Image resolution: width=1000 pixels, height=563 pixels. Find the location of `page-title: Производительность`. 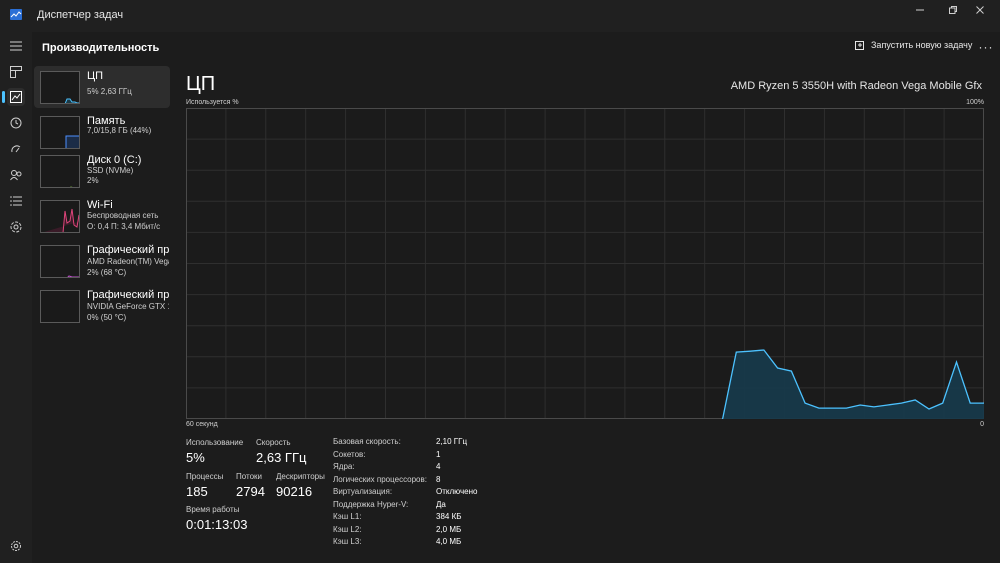

page-title: Производительность is located at coordinates (101, 48).